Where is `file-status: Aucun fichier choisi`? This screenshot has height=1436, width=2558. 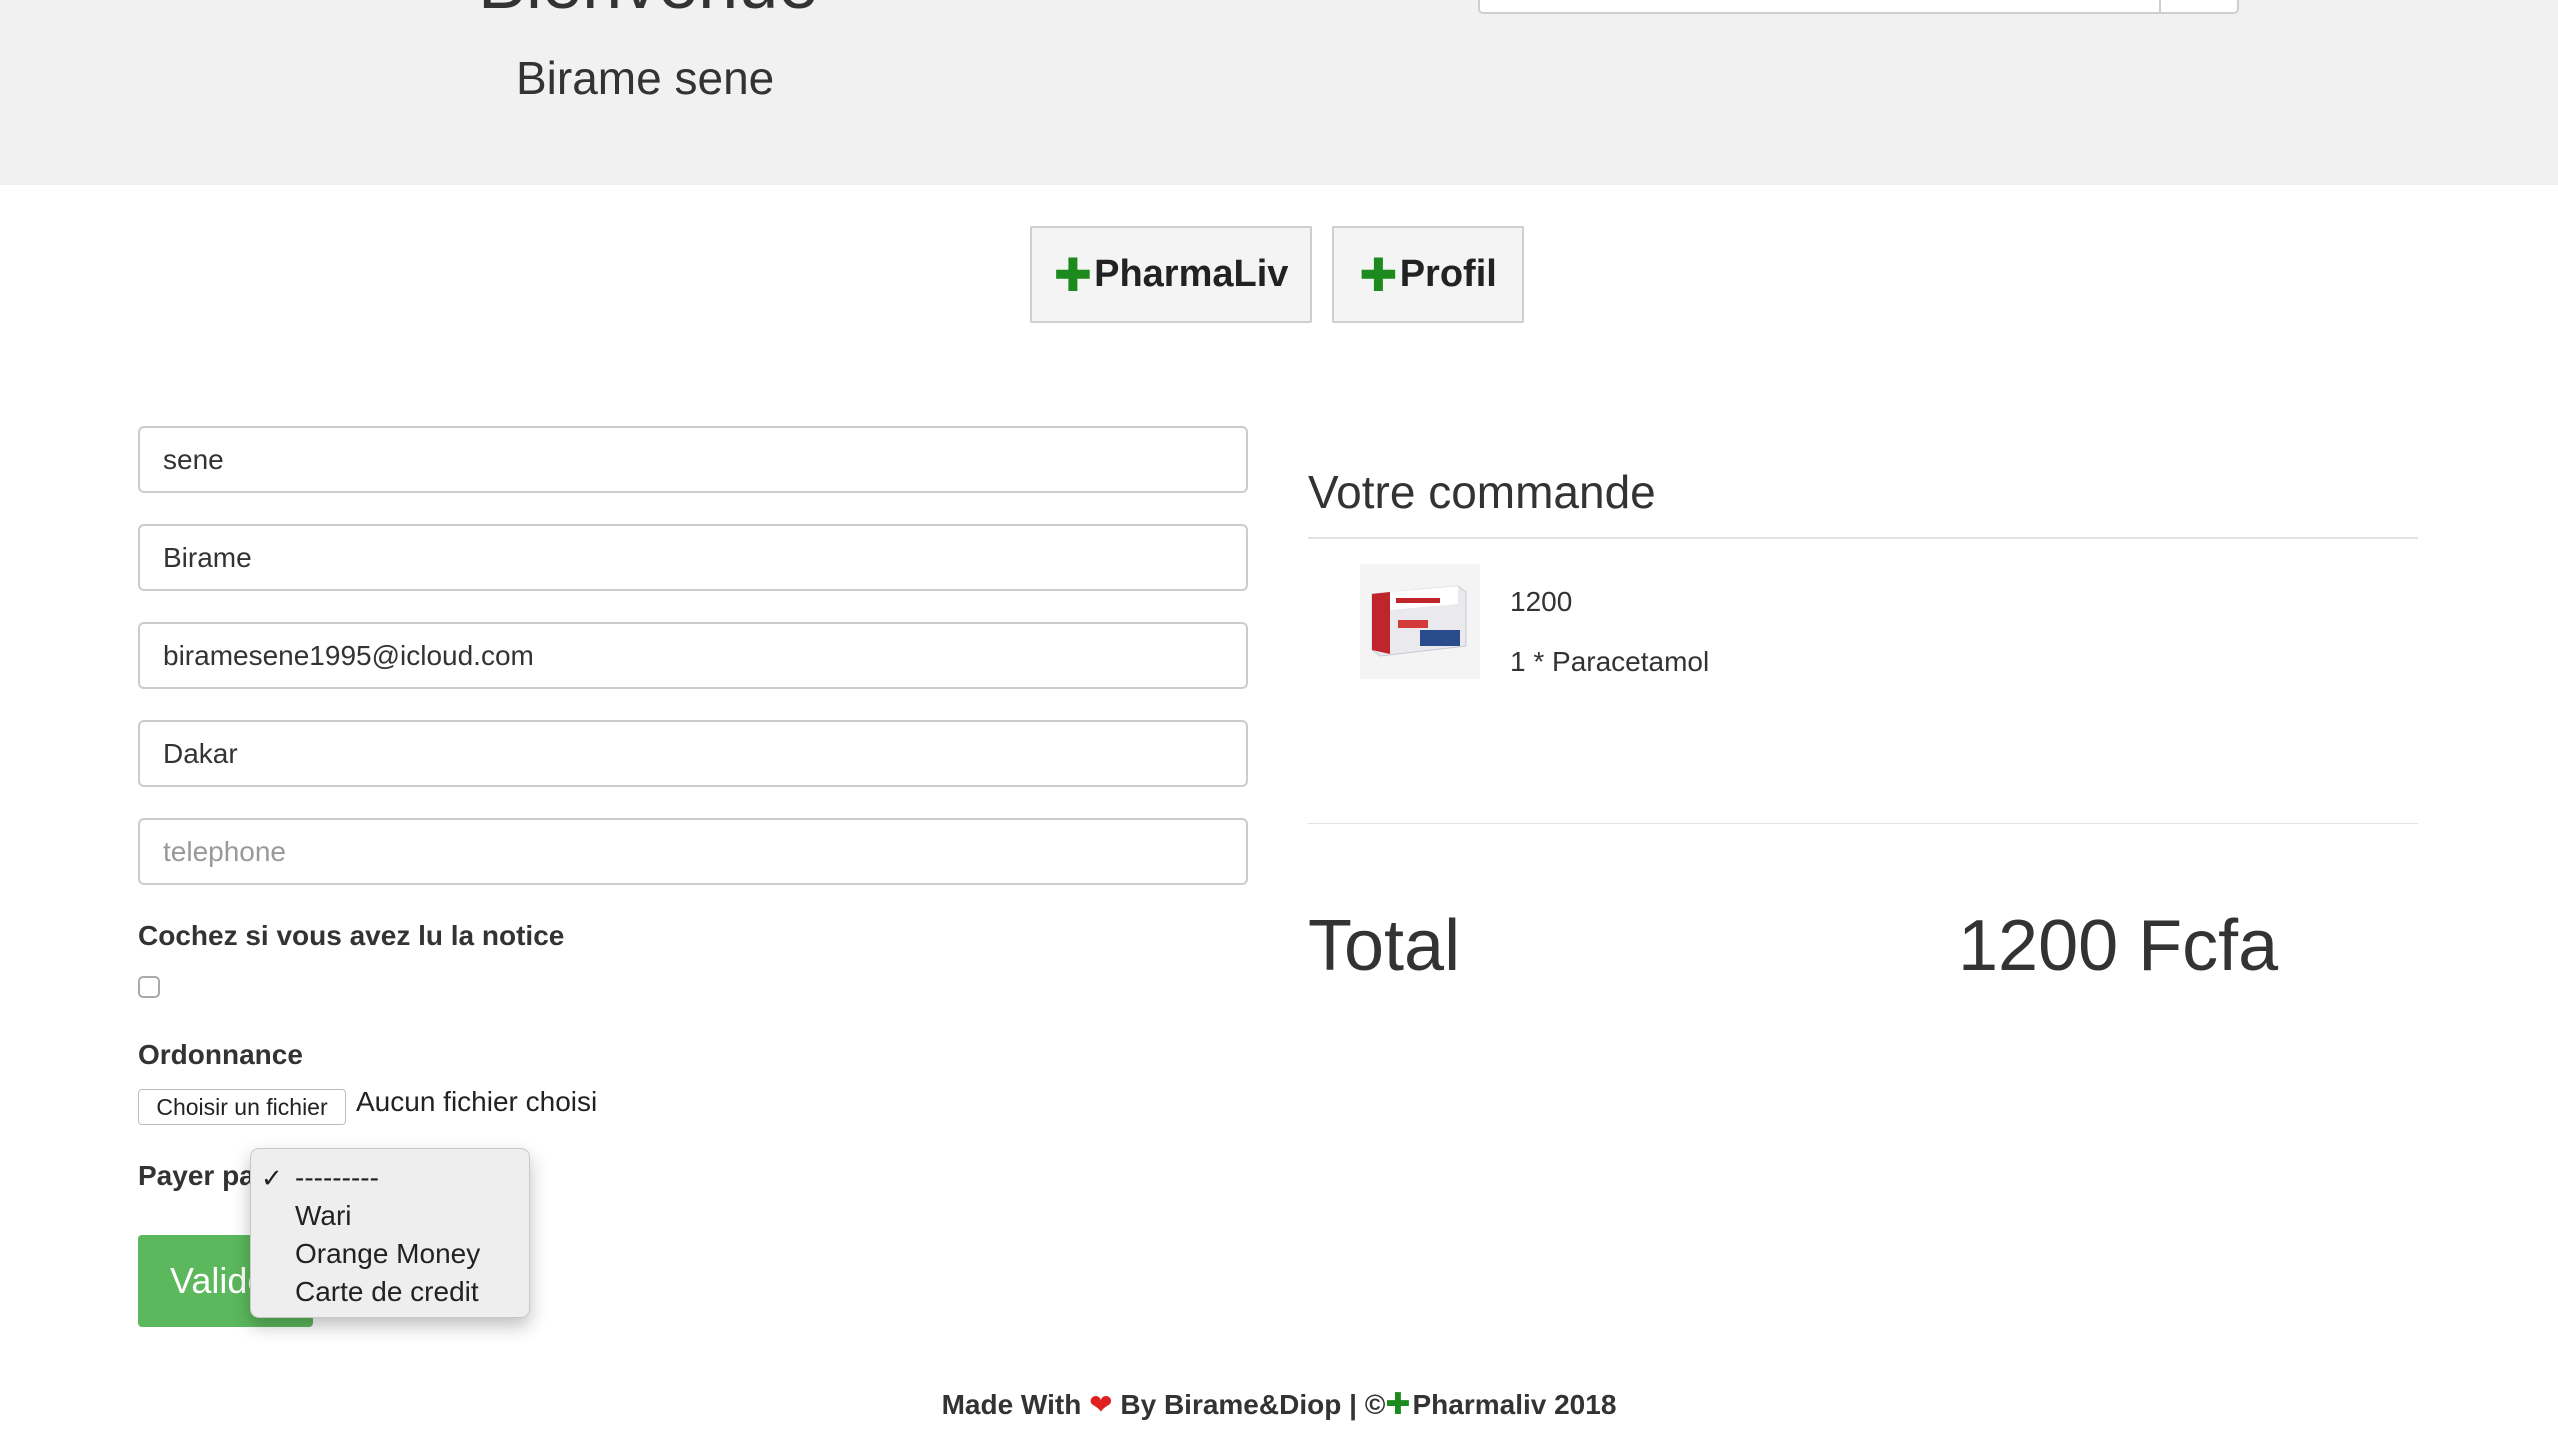 file-status: Aucun fichier choisi is located at coordinates (477, 1101).